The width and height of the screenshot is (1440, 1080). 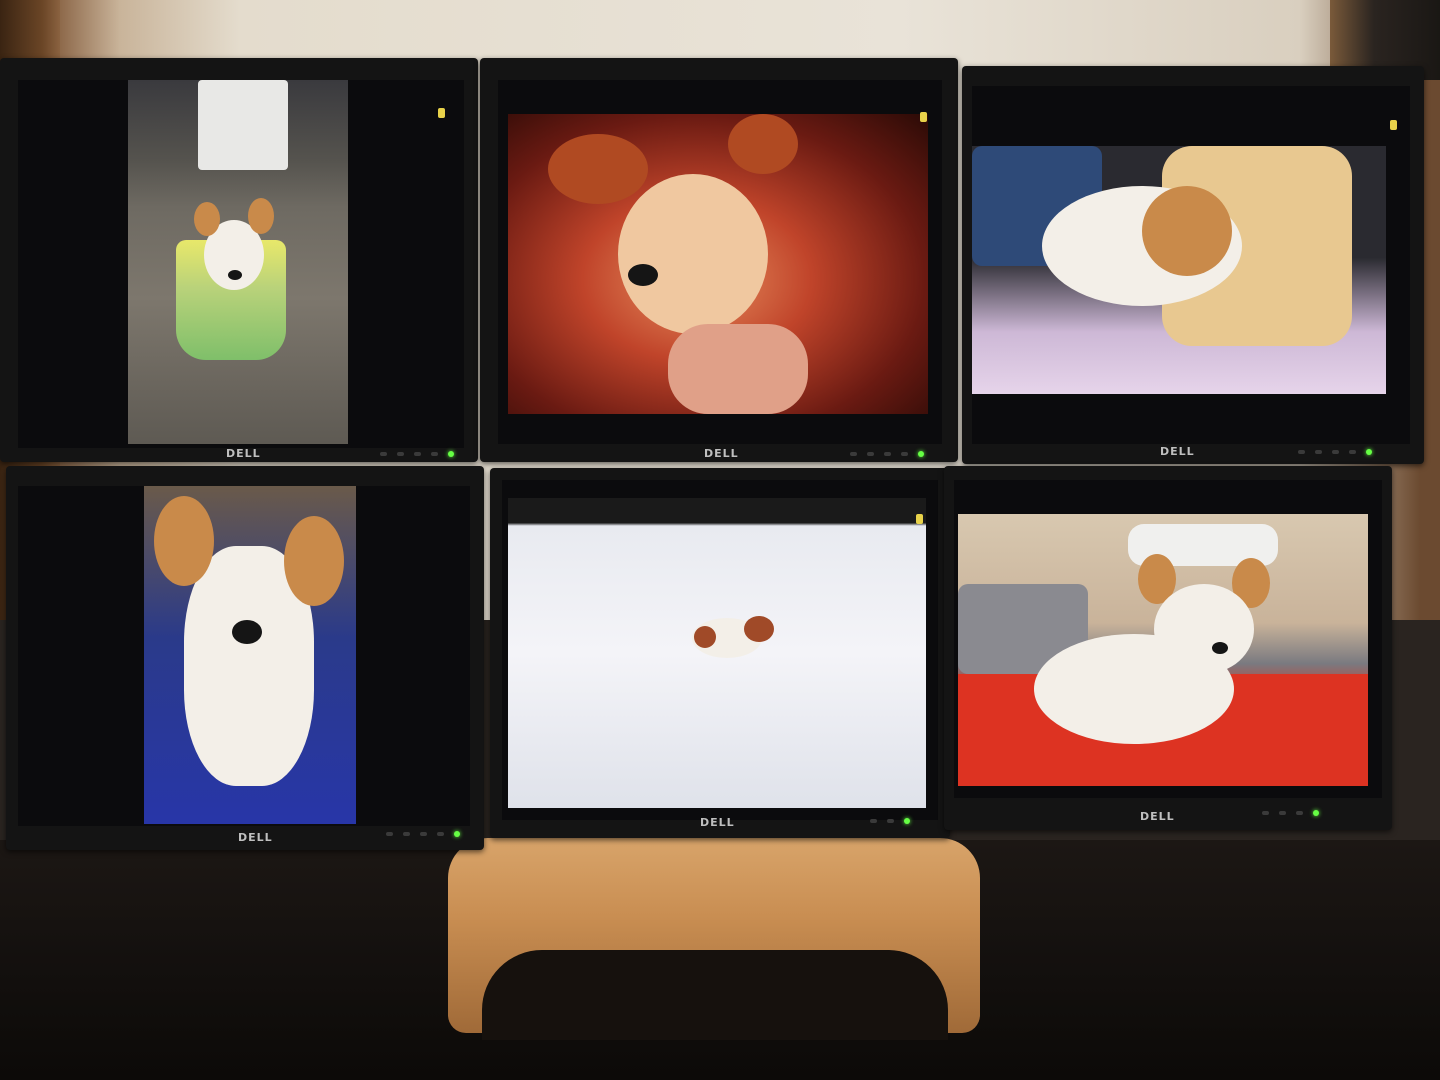 I want to click on dog-patch, so click(x=759, y=629).